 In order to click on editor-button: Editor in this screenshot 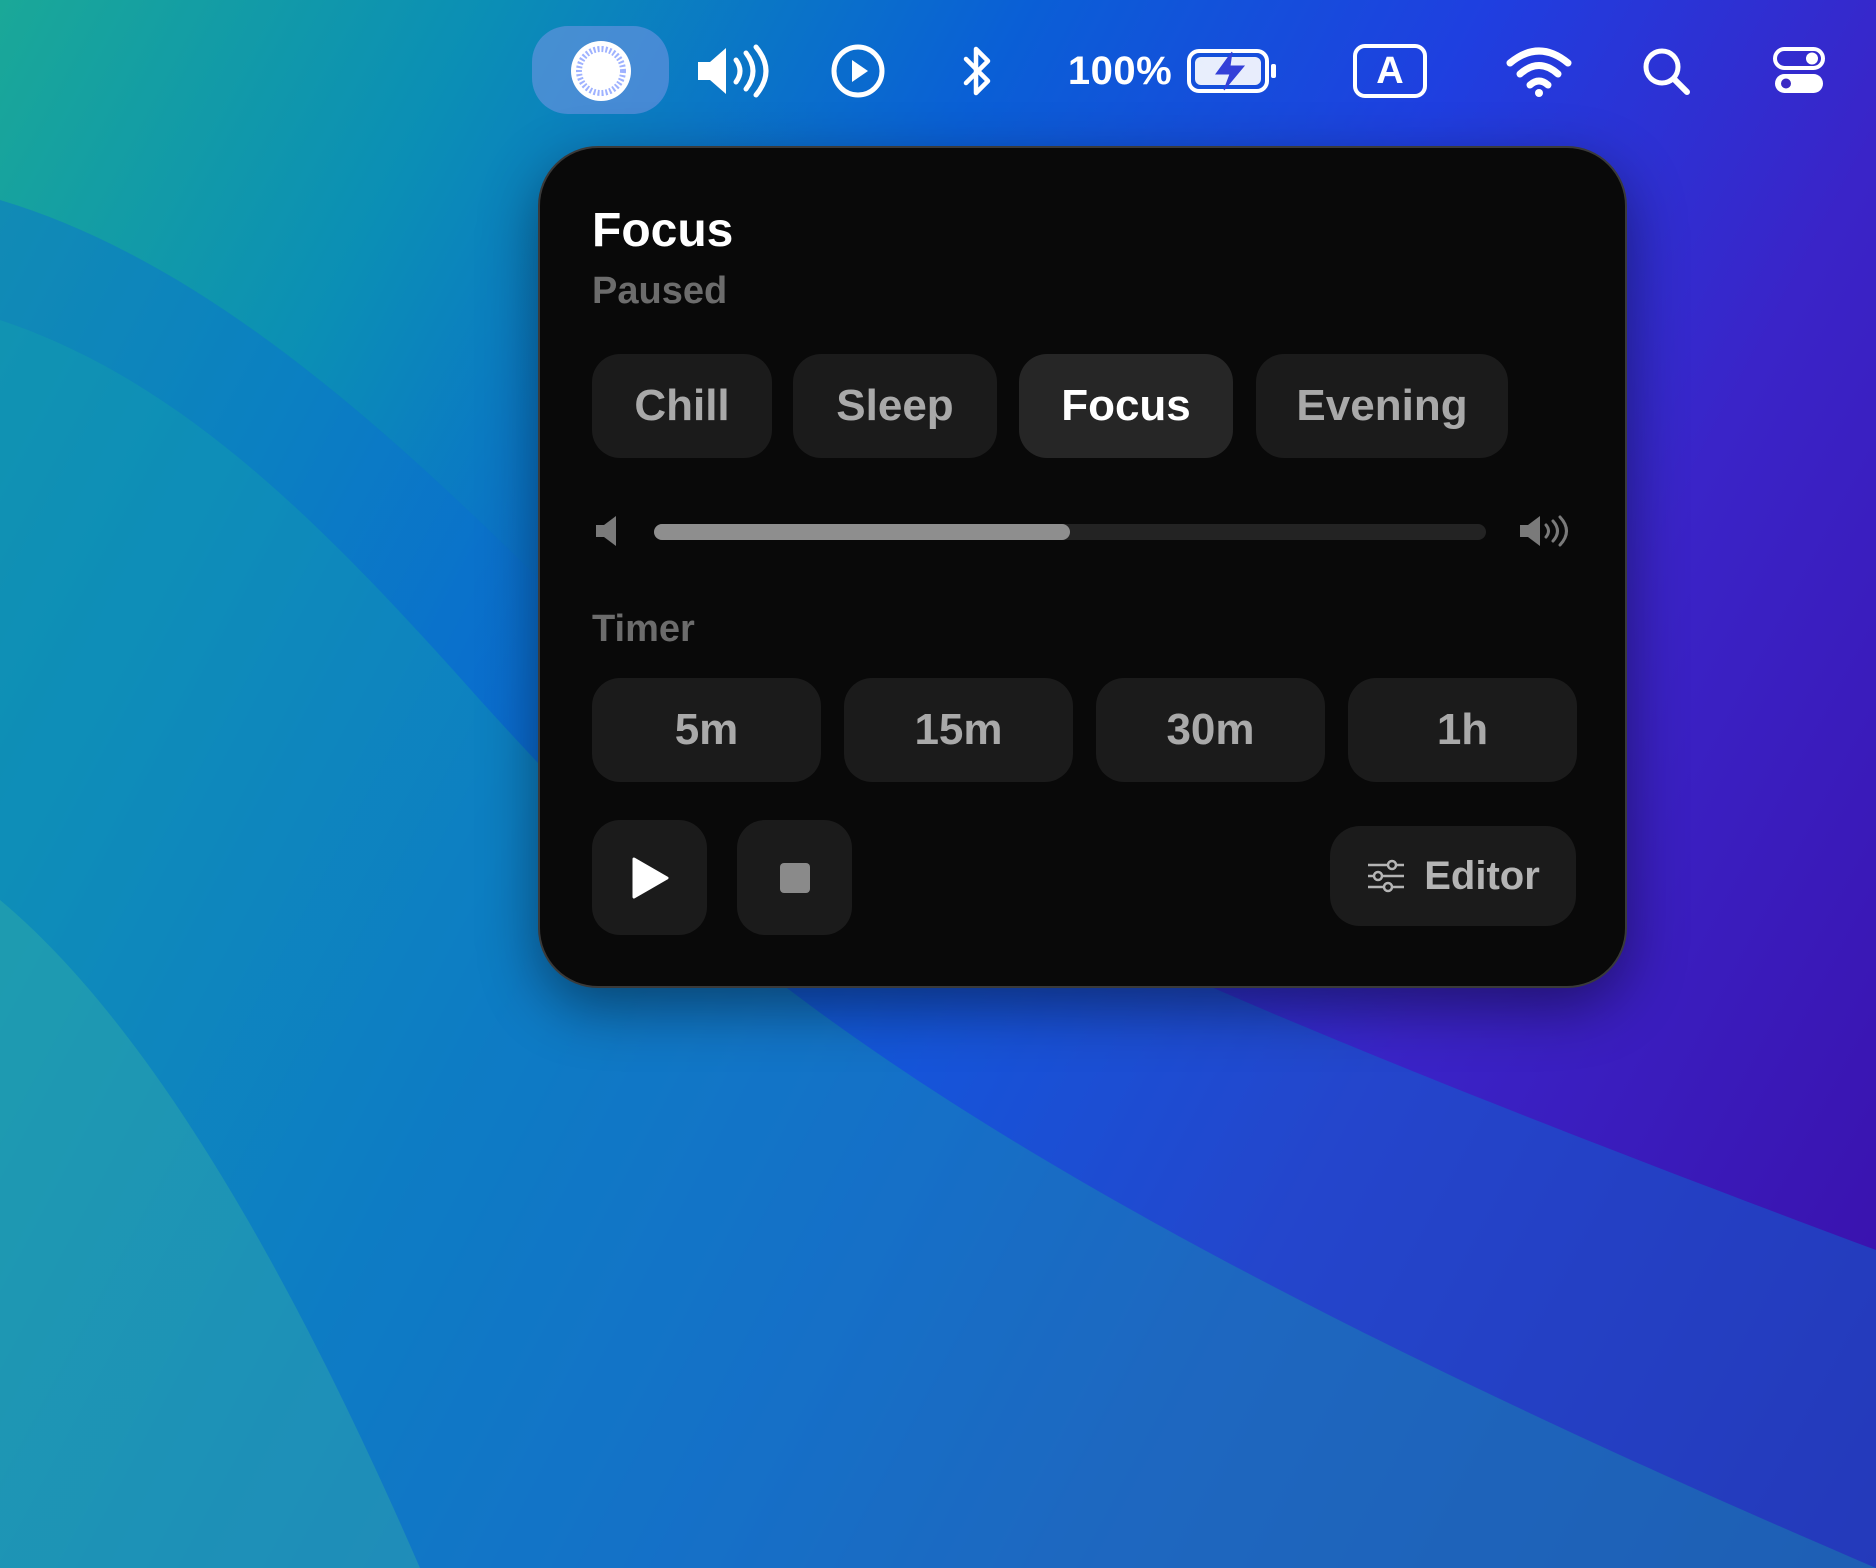, I will do `click(1453, 876)`.